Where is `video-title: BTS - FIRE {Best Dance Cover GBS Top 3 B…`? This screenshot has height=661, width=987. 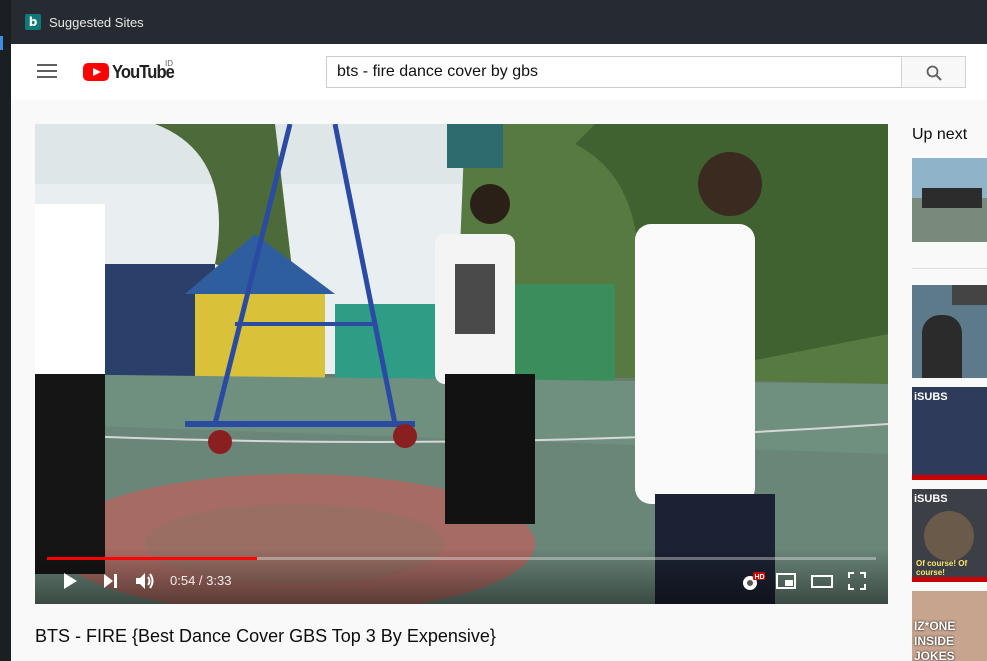
video-title: BTS - FIRE {Best Dance Cover GBS Top 3 B… is located at coordinates (265, 636).